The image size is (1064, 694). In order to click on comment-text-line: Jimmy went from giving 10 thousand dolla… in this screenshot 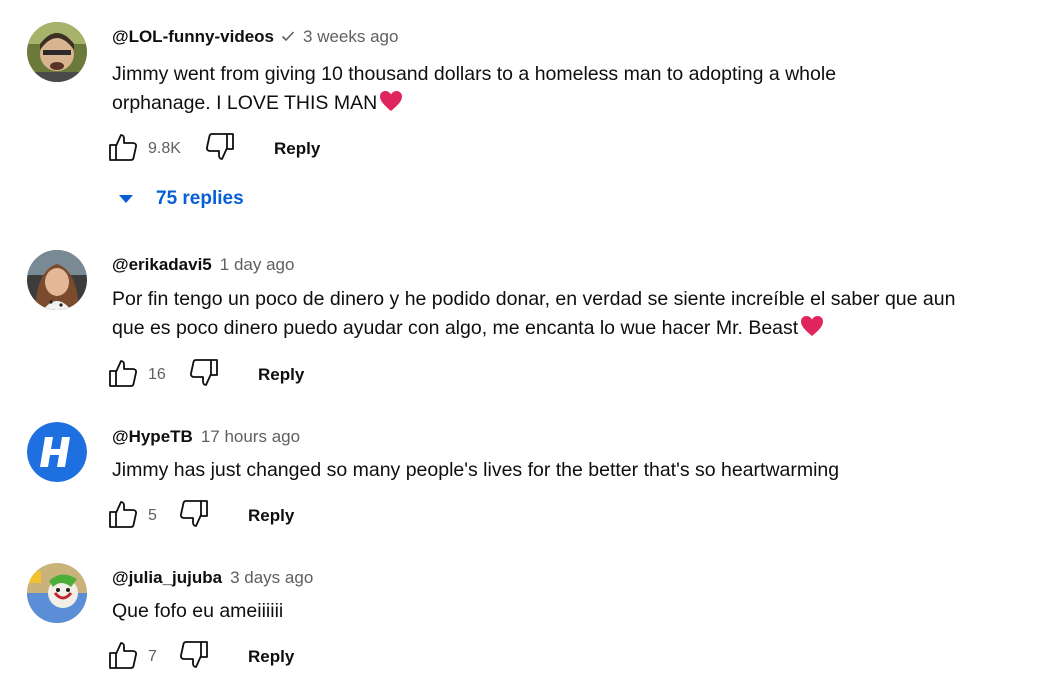, I will do `click(474, 74)`.